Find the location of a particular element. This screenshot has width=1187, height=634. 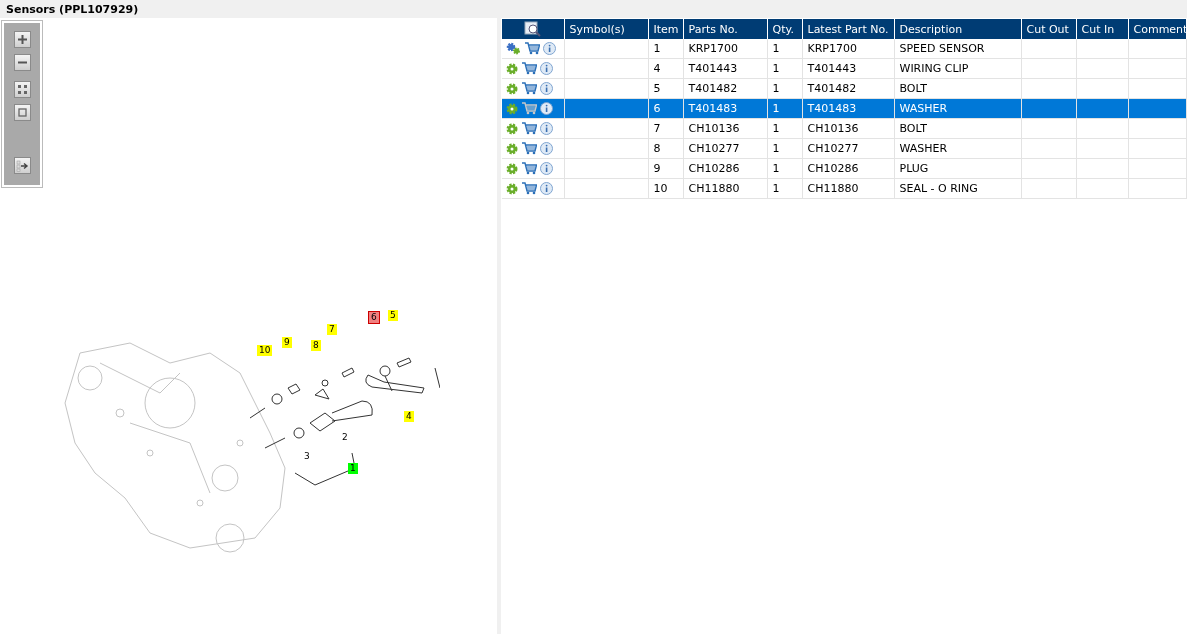

callout-label: 8 is located at coordinates (316, 345).